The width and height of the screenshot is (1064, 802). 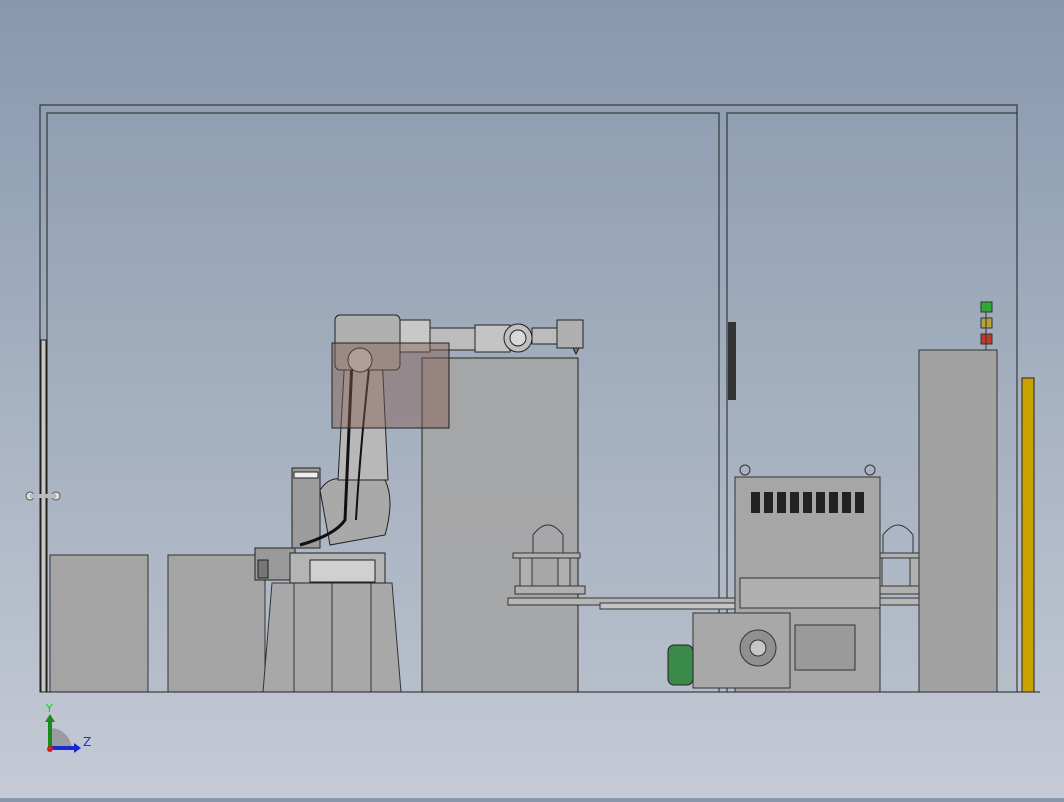 I want to click on servo-motor-green, so click(x=680, y=665).